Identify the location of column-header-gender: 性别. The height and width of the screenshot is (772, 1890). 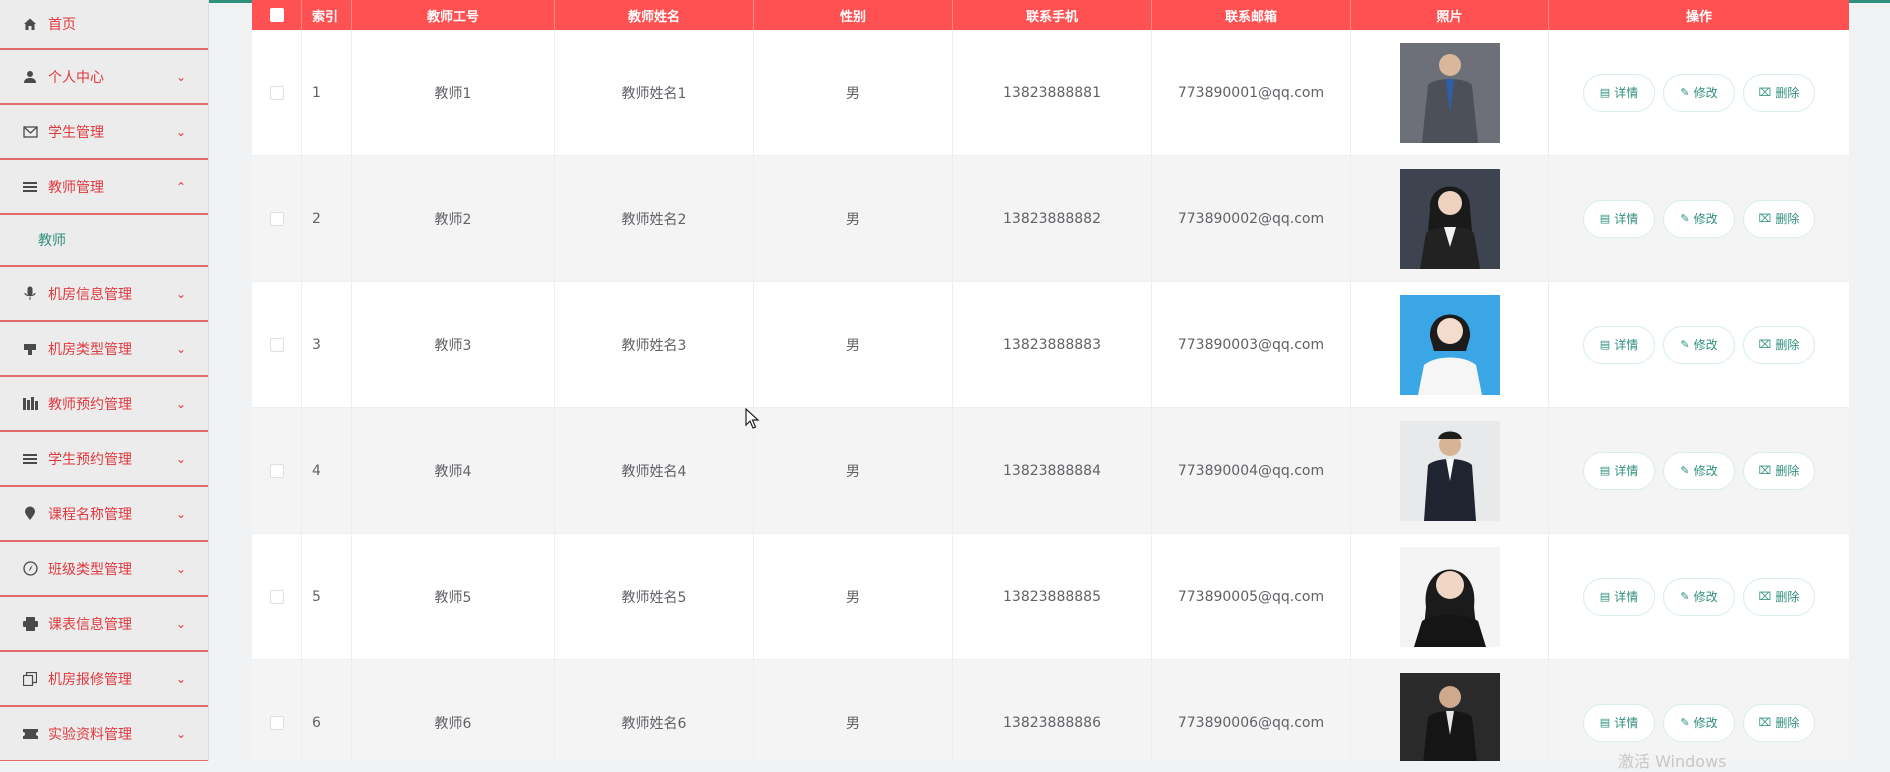
(853, 15).